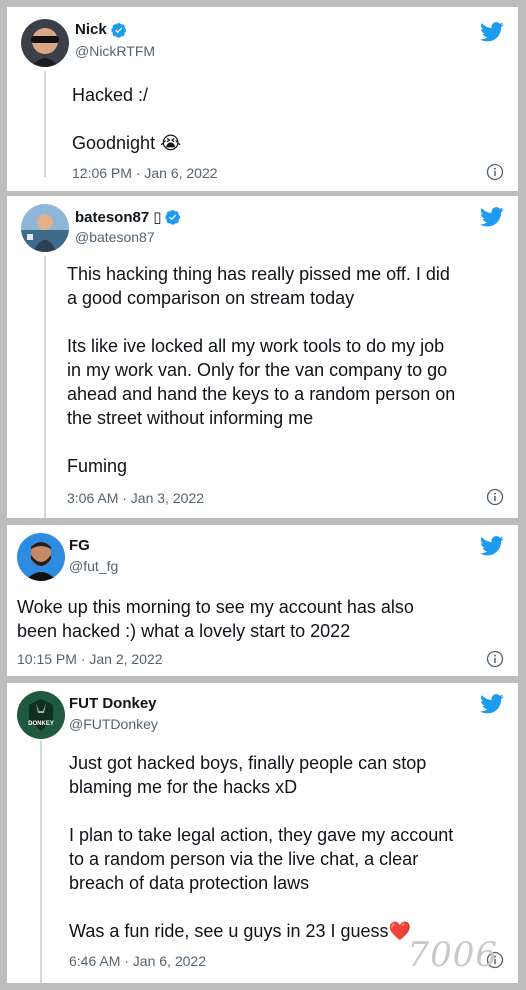 The width and height of the screenshot is (526, 990). What do you see at coordinates (137, 961) in the screenshot?
I see `tweet-timestamp: 6:46 AM · Jan 6, 2022` at bounding box center [137, 961].